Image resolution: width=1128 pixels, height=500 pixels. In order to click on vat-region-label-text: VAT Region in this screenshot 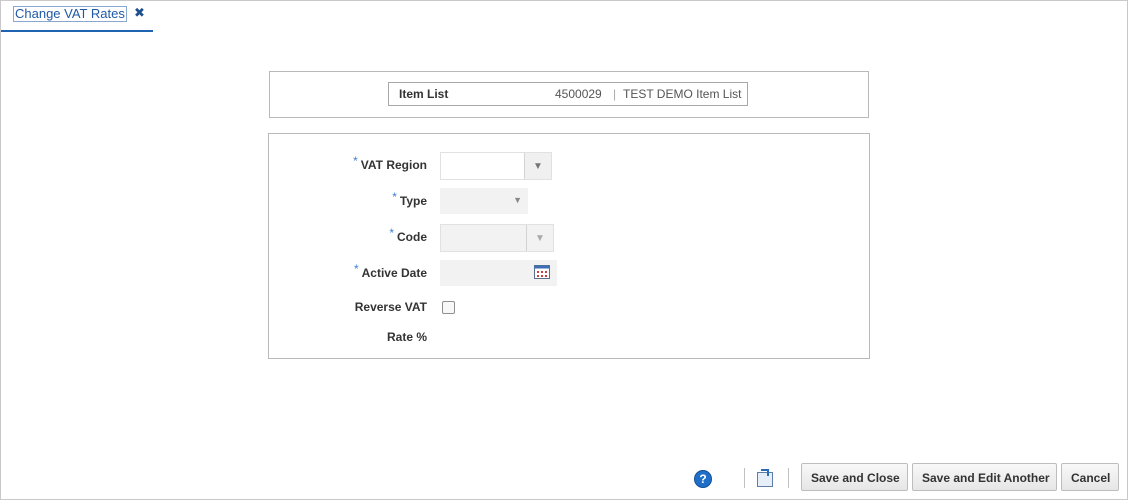, I will do `click(393, 165)`.